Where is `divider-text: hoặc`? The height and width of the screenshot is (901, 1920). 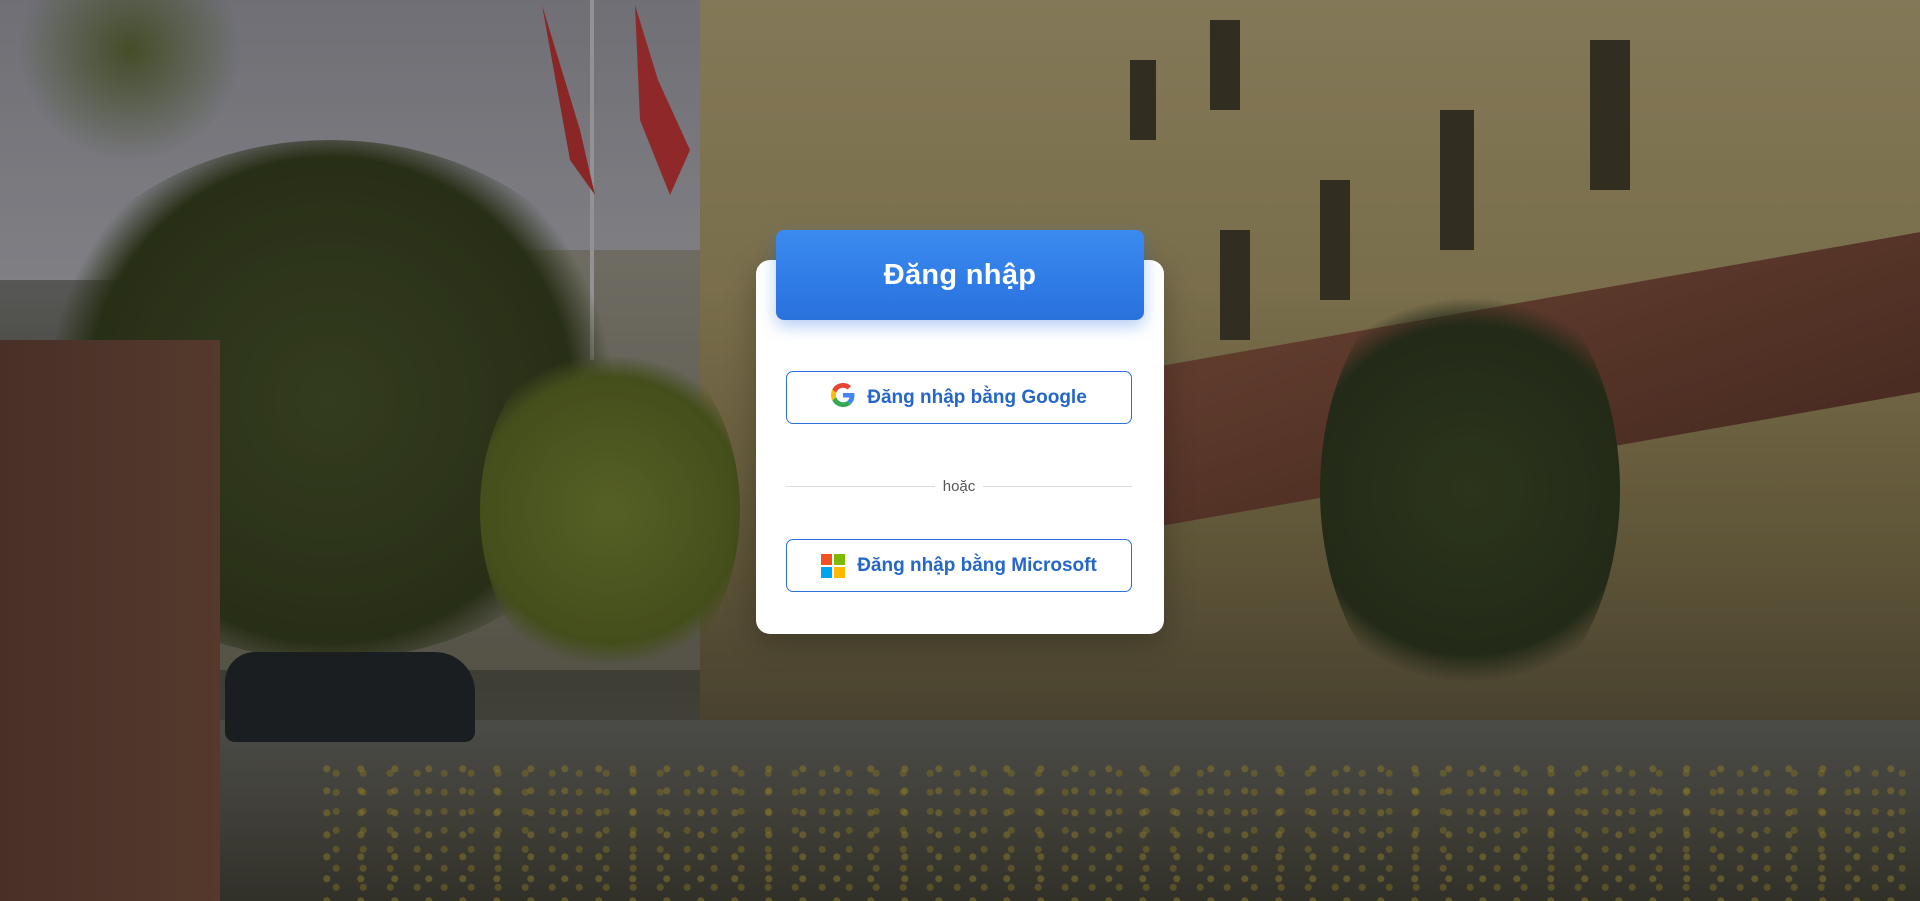
divider-text: hoặc is located at coordinates (959, 486).